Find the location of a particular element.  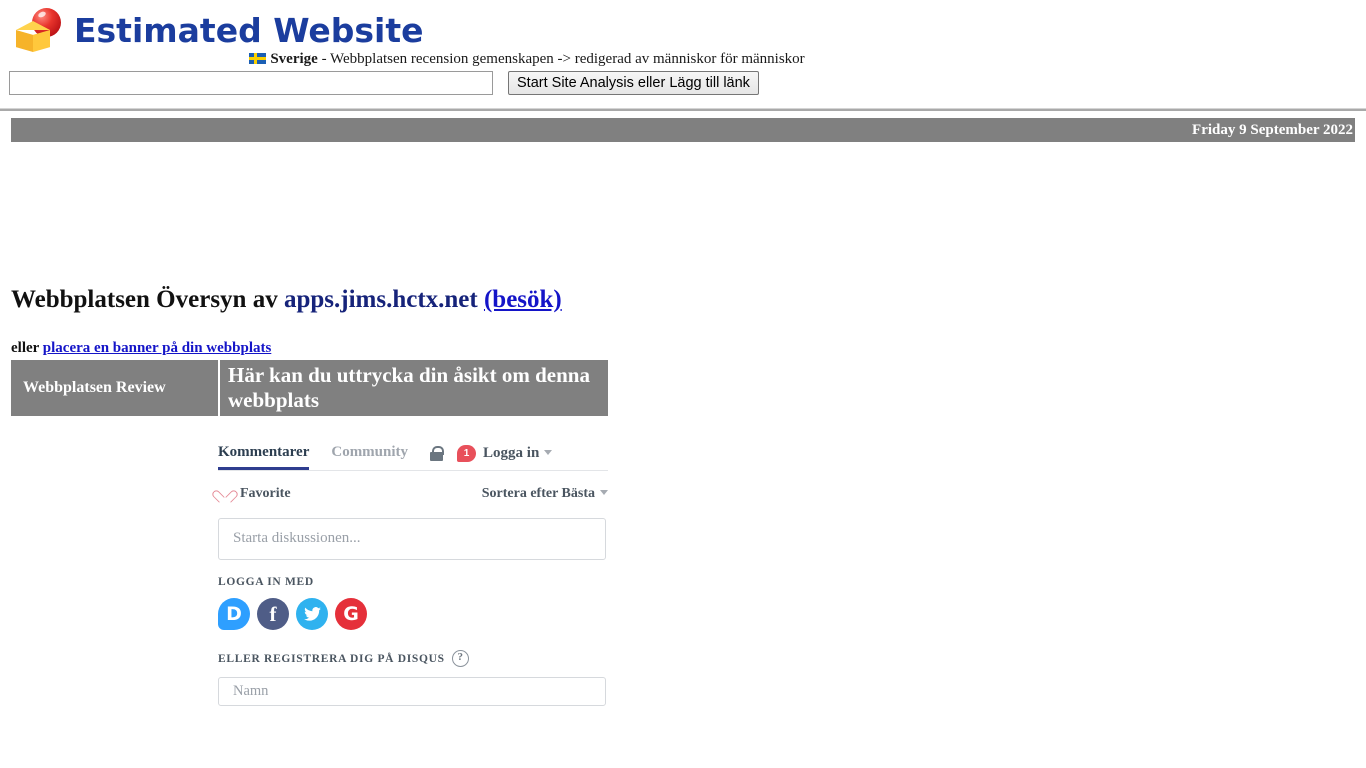

notification-badge: 1 is located at coordinates (467, 453).